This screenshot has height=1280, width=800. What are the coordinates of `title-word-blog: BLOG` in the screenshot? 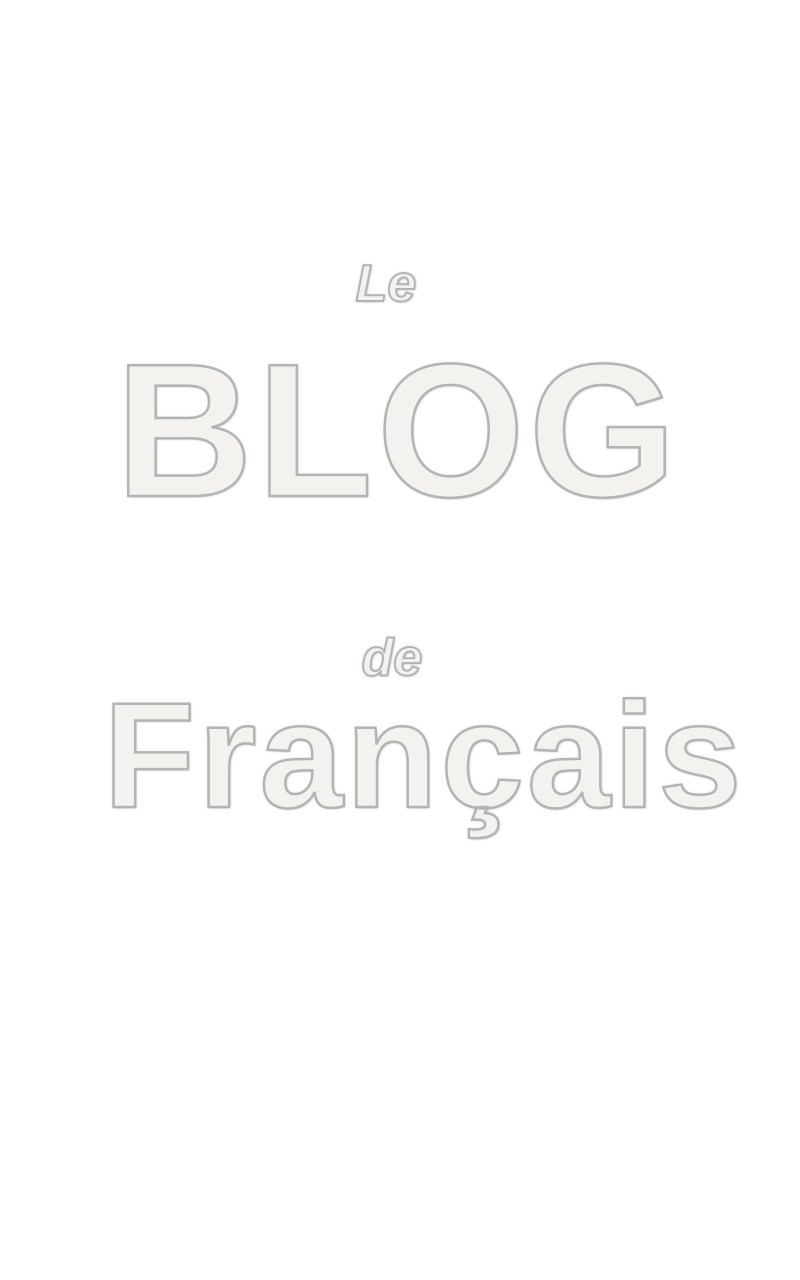 It's located at (397, 431).